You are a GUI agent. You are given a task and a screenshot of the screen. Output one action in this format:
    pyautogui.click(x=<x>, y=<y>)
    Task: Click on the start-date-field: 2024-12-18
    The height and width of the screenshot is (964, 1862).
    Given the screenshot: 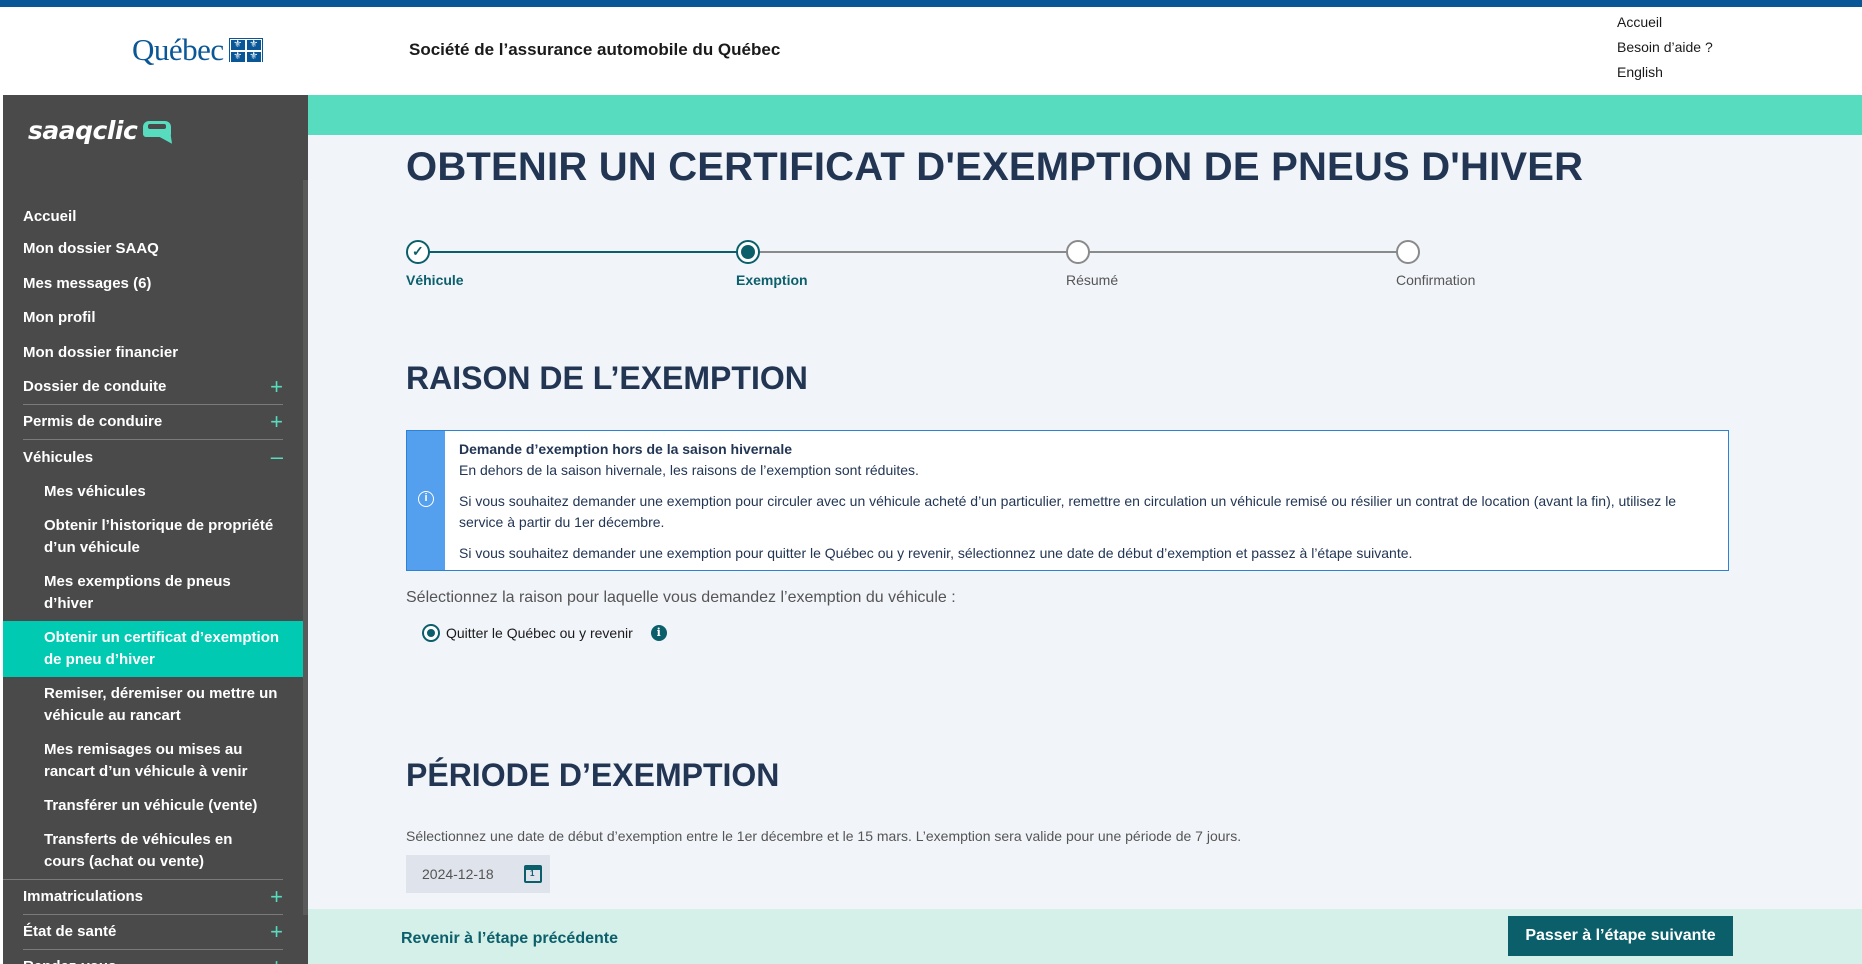 What is the action you would take?
    pyautogui.click(x=478, y=874)
    